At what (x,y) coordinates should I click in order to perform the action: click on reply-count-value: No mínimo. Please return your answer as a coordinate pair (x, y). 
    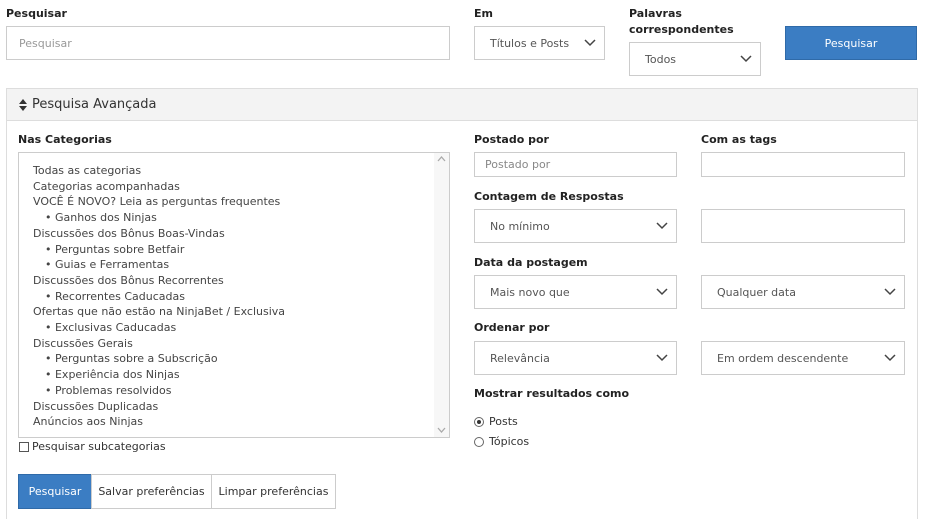
    Looking at the image, I should click on (520, 226).